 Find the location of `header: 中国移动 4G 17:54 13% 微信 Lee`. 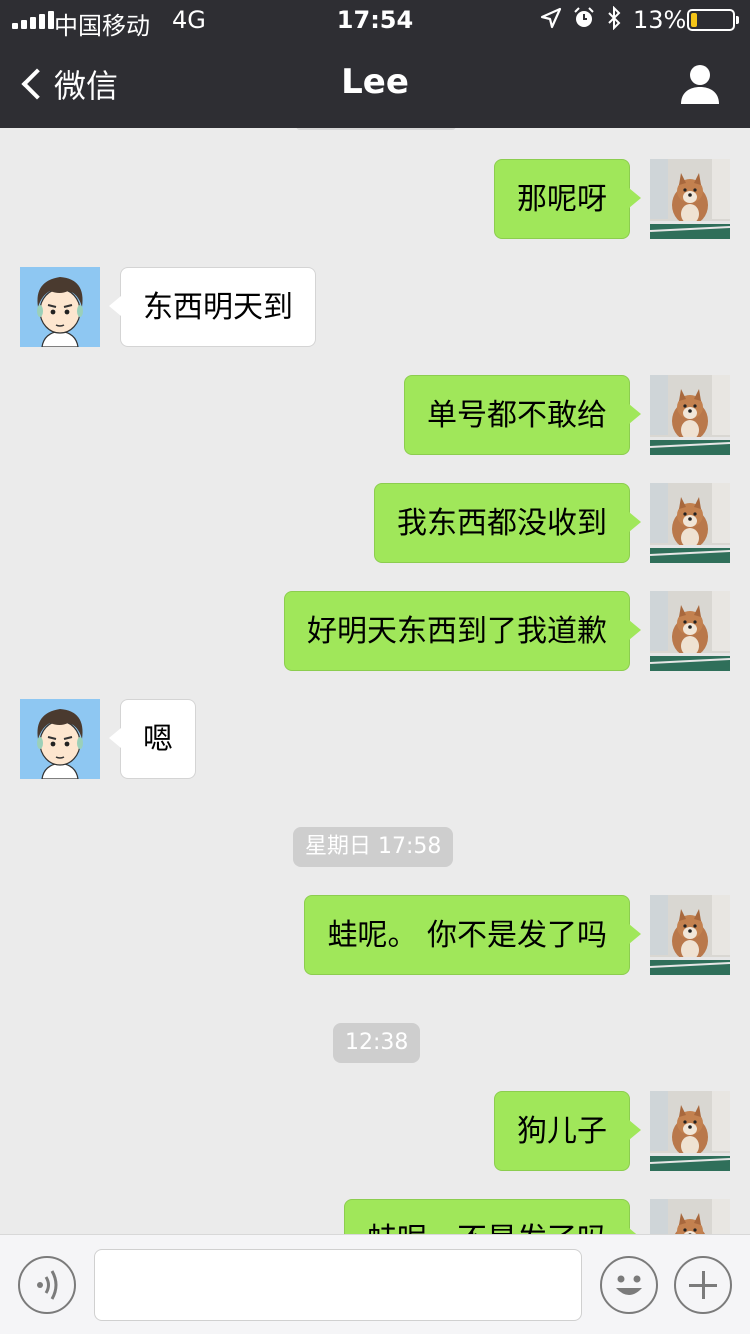

header: 中国移动 4G 17:54 13% 微信 Lee is located at coordinates (375, 64).